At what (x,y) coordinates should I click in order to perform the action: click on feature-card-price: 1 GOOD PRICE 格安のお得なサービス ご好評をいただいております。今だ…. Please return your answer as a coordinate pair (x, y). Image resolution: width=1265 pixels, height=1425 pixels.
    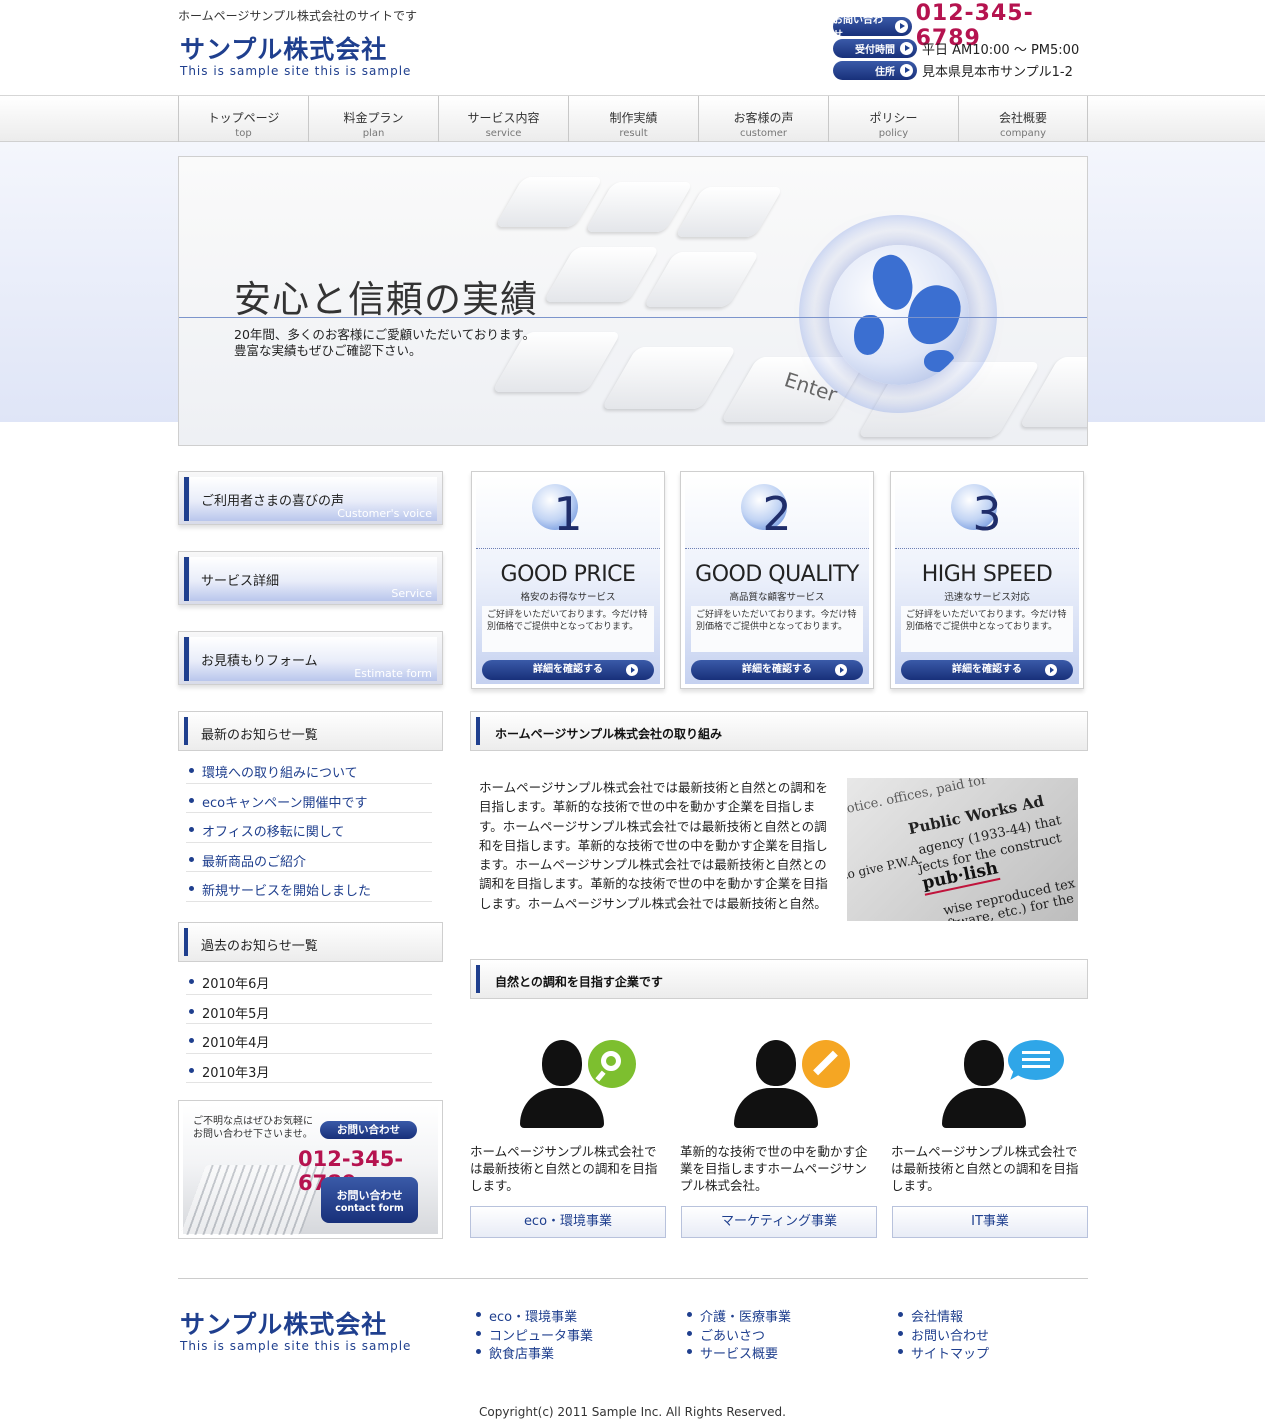
    Looking at the image, I should click on (568, 580).